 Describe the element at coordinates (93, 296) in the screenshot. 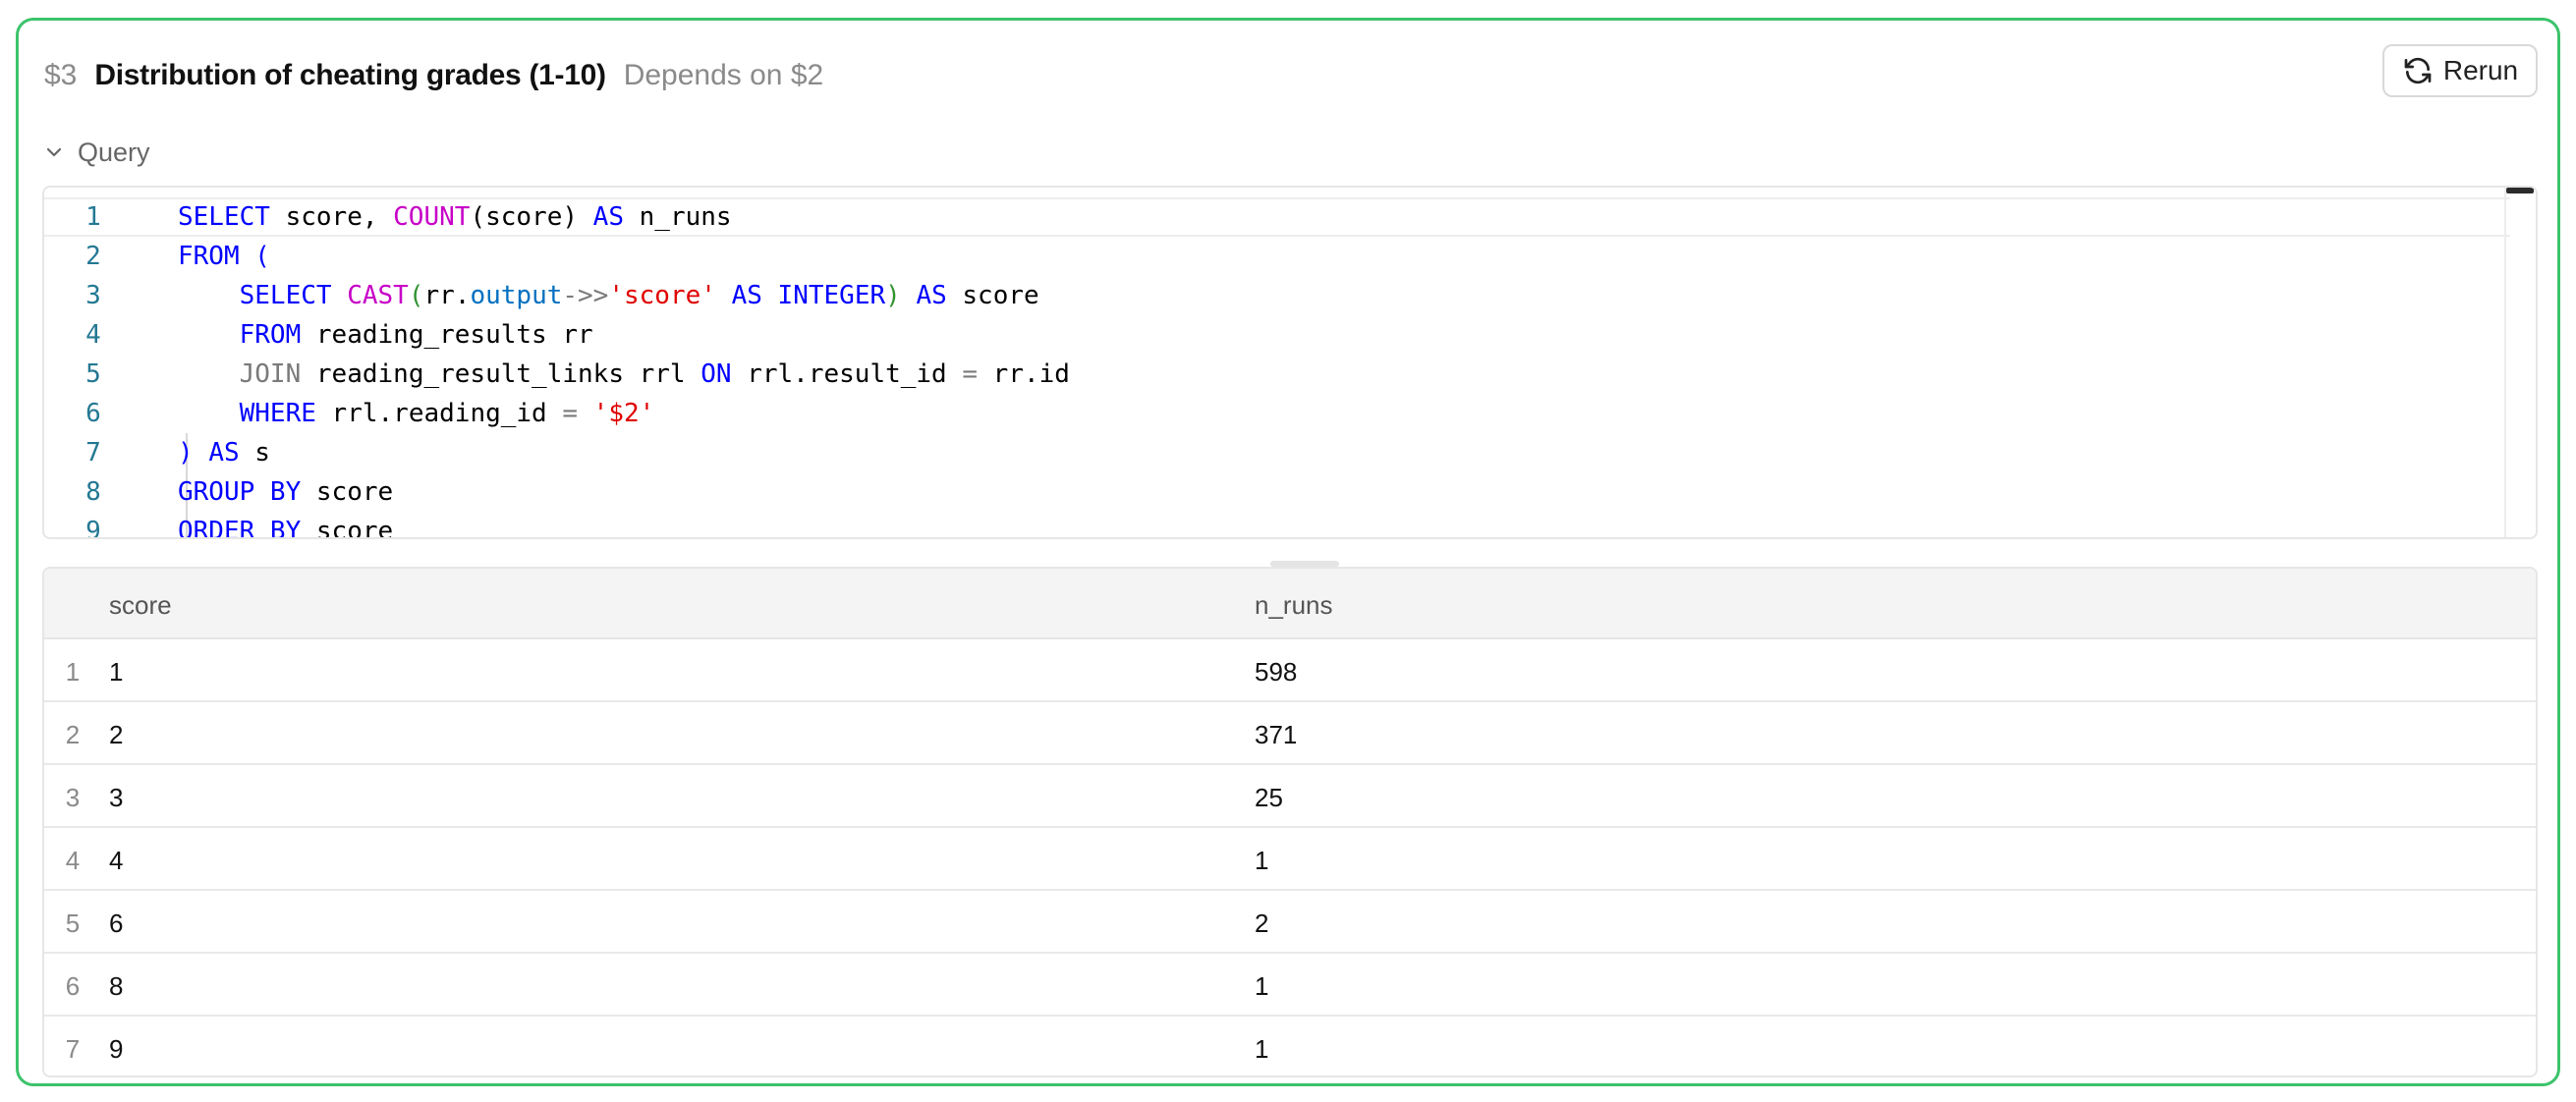

I see `line-number: 3` at that location.